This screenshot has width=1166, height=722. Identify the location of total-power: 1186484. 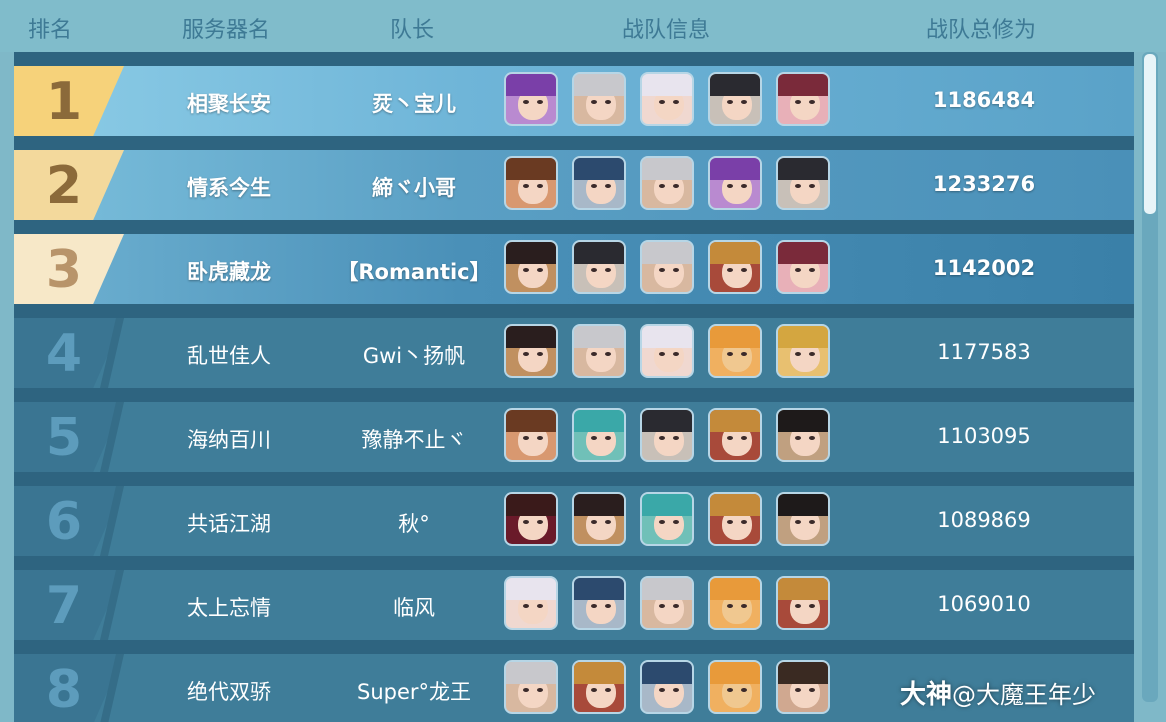
(984, 100).